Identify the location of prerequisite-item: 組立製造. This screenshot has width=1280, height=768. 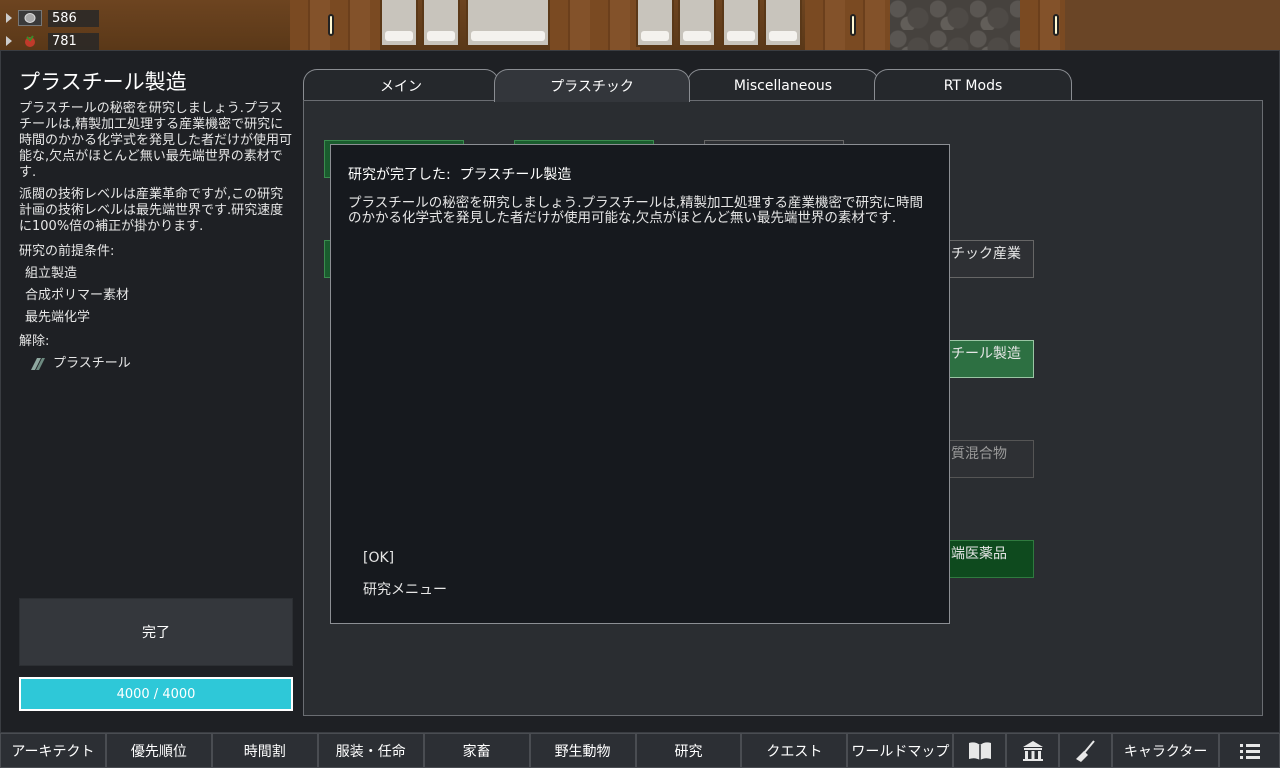
(51, 273).